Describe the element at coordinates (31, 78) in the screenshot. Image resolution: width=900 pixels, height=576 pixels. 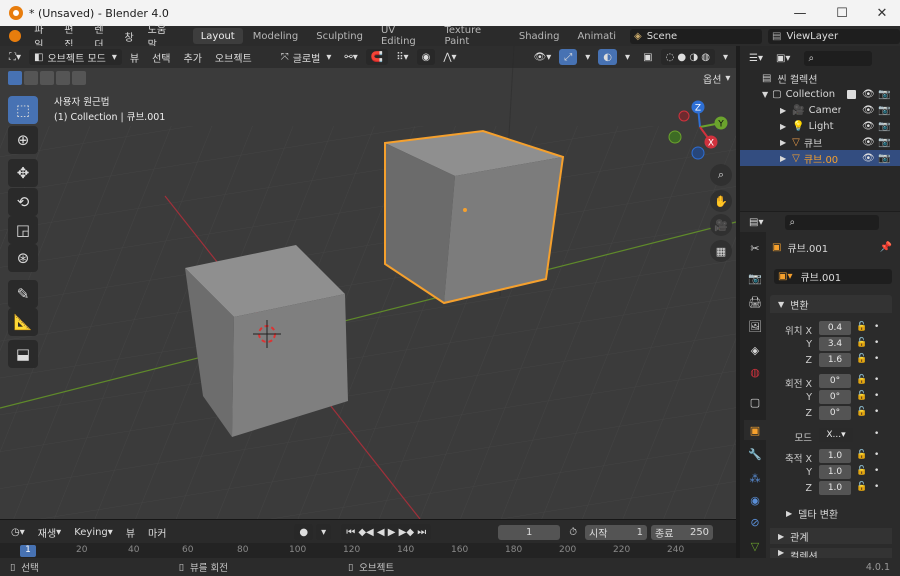
I see `select-extend-icon` at that location.